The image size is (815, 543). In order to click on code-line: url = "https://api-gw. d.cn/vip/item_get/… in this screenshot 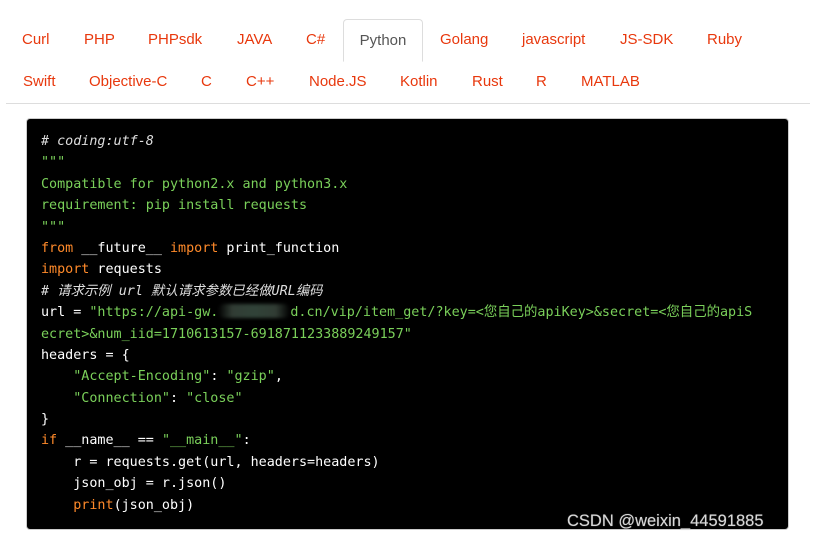, I will do `click(396, 312)`.